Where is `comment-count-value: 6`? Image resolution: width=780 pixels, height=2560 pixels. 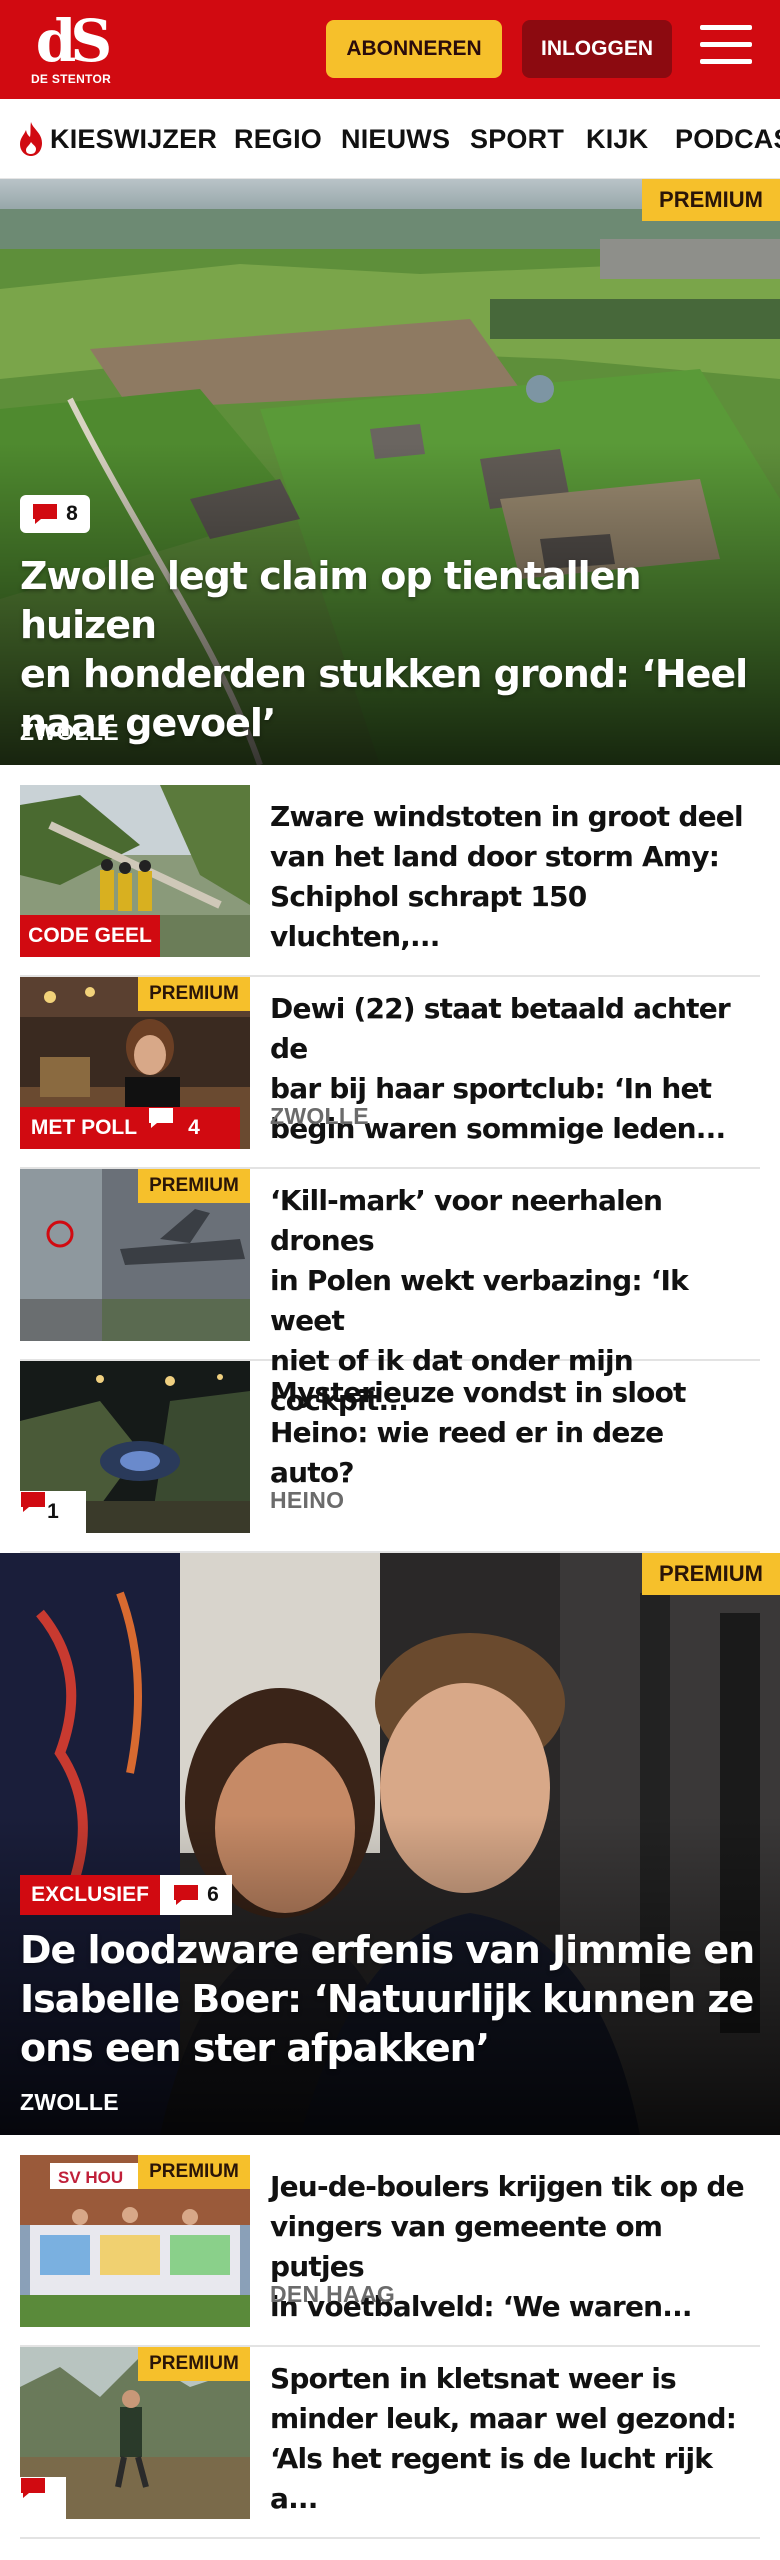
comment-count-value: 6 is located at coordinates (213, 1894).